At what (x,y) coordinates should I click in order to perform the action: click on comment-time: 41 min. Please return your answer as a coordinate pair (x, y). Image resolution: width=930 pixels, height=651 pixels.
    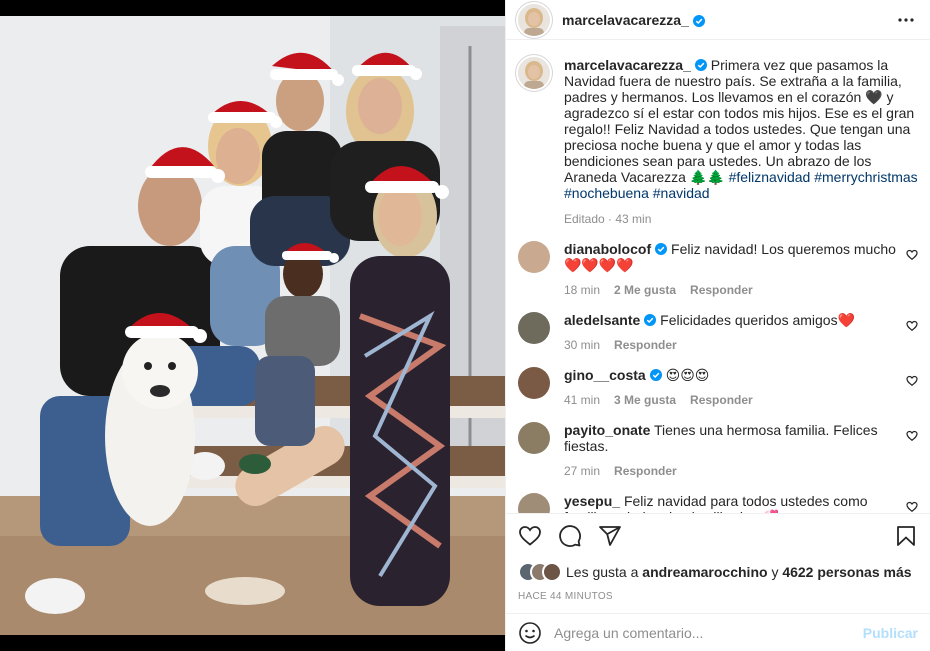
    Looking at the image, I should click on (582, 400).